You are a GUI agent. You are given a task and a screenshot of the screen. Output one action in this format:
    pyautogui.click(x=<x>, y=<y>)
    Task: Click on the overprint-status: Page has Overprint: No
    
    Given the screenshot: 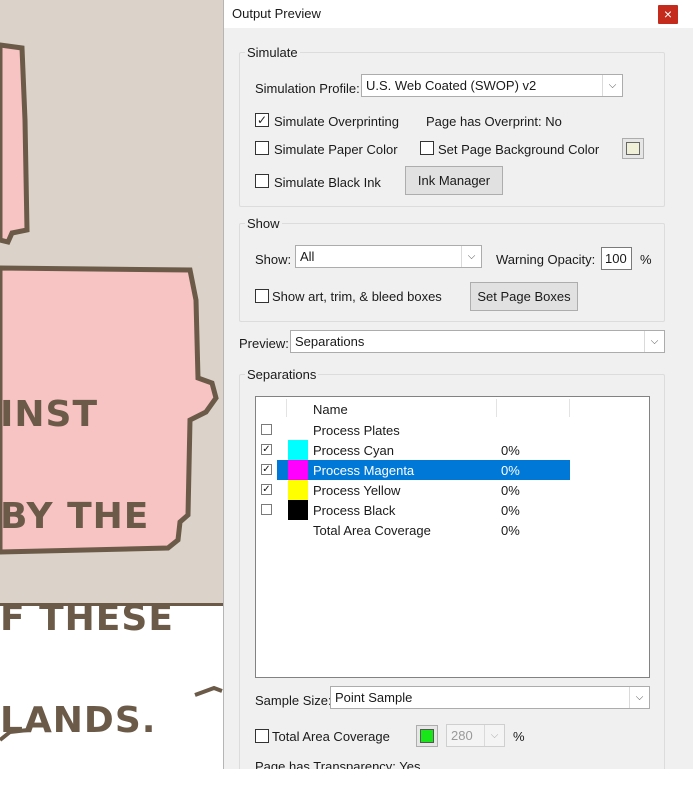 What is the action you would take?
    pyautogui.click(x=494, y=121)
    